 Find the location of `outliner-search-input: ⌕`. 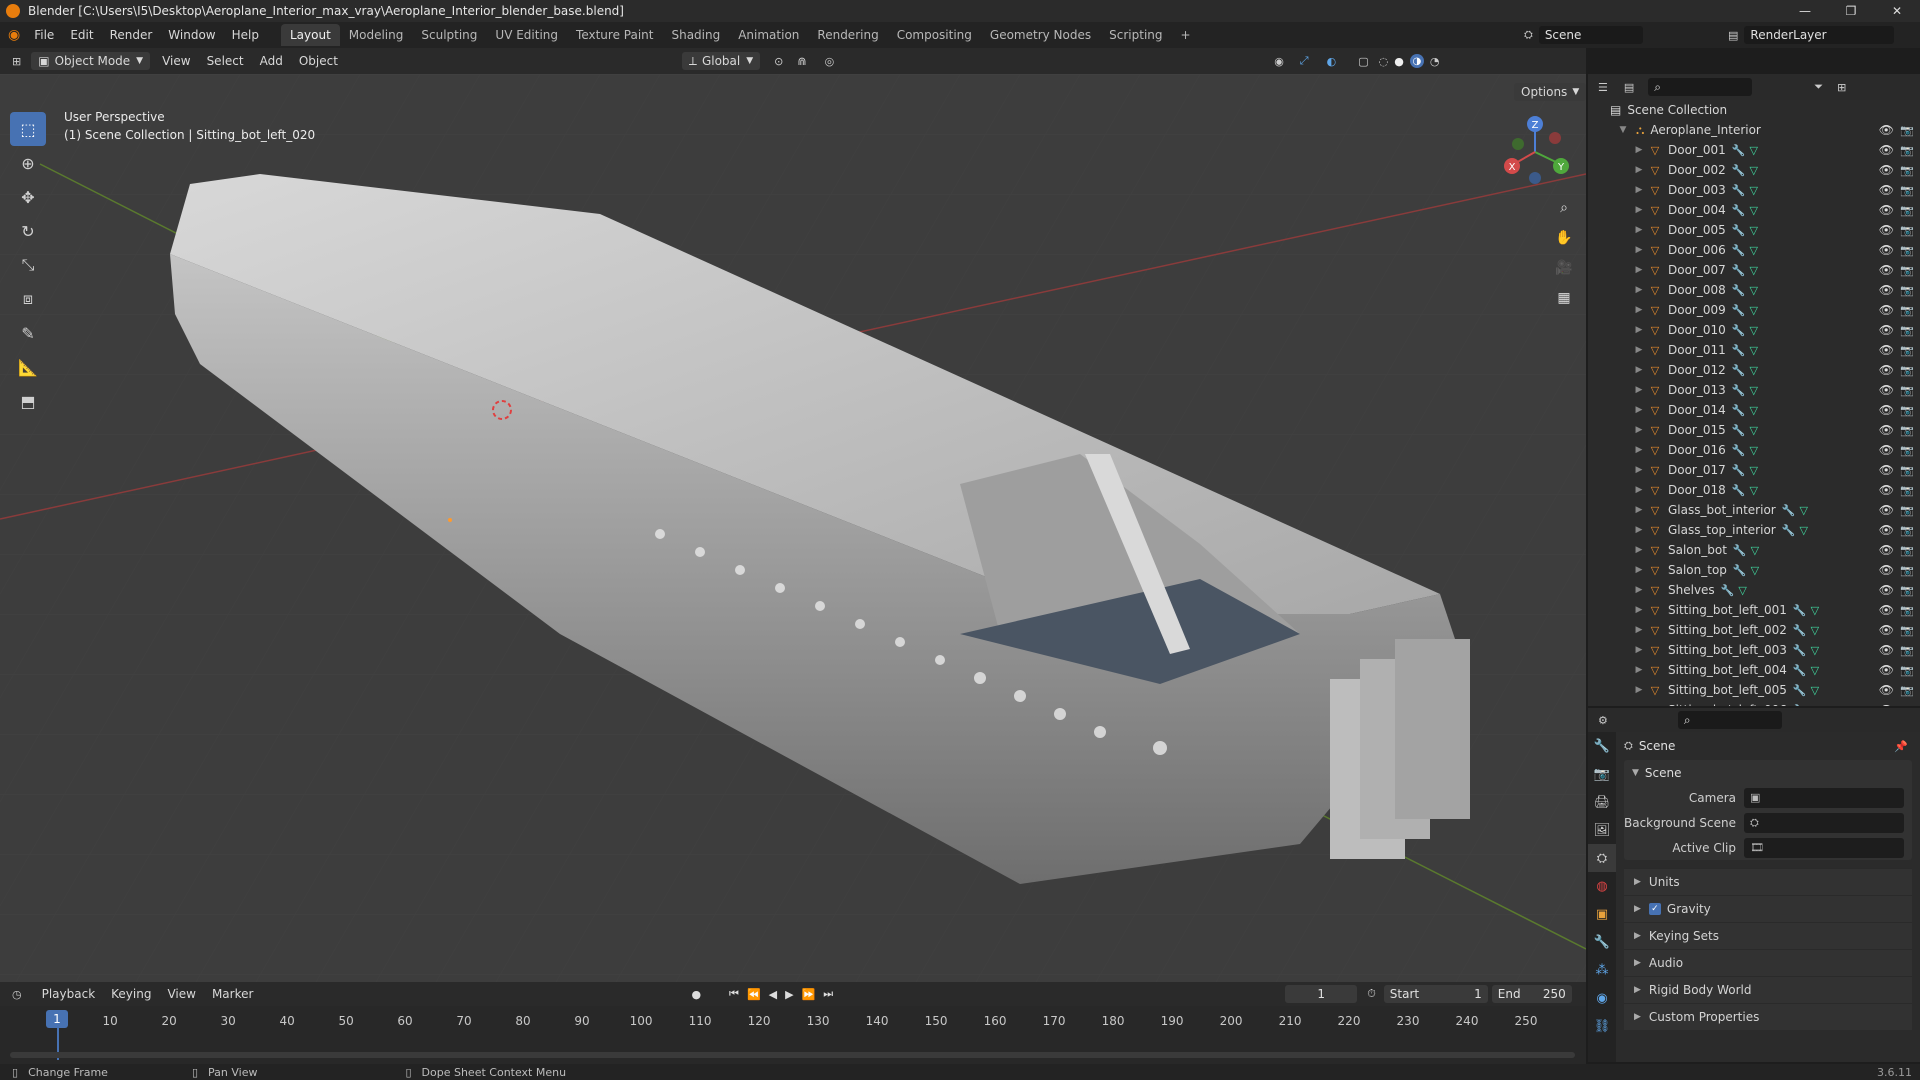

outliner-search-input: ⌕ is located at coordinates (1700, 87).